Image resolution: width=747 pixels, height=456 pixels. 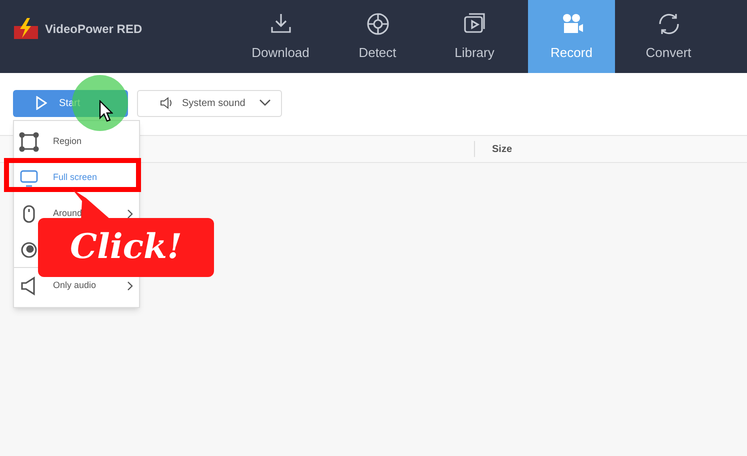 What do you see at coordinates (502, 149) in the screenshot?
I see `column-header: Size` at bounding box center [502, 149].